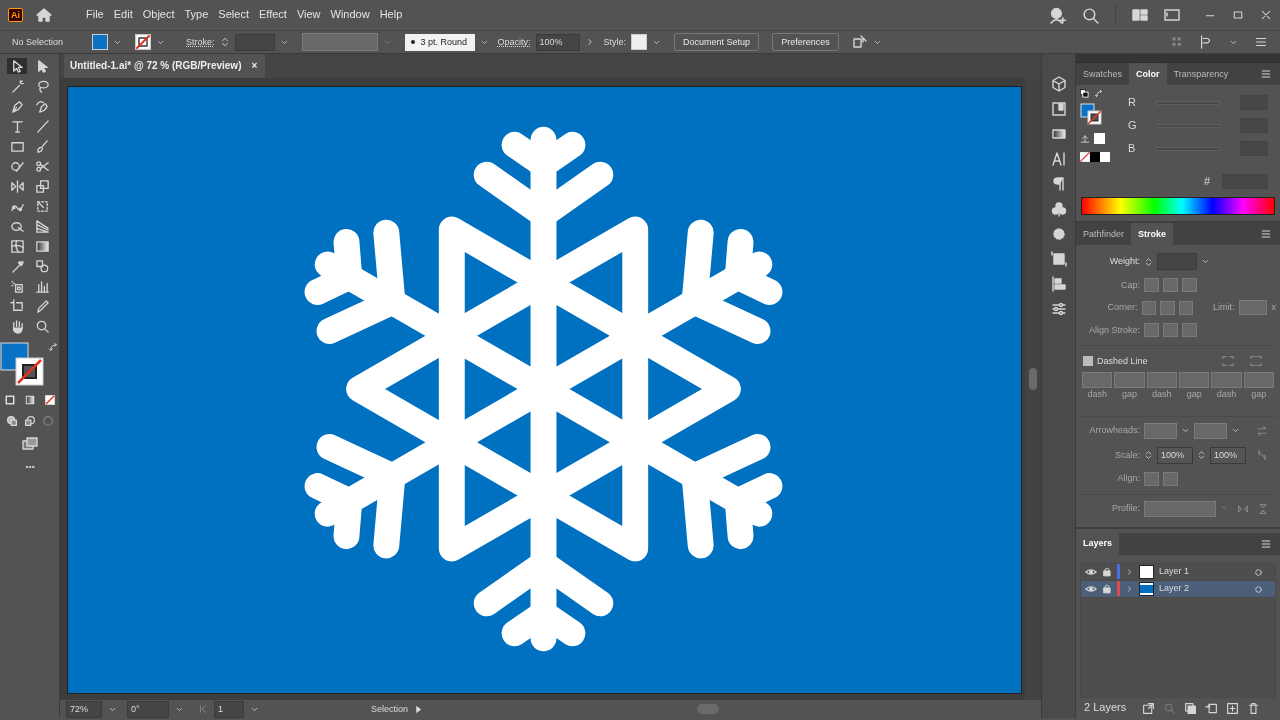 The width and height of the screenshot is (1280, 720). What do you see at coordinates (639, 42) in the screenshot?
I see `style-swatch` at bounding box center [639, 42].